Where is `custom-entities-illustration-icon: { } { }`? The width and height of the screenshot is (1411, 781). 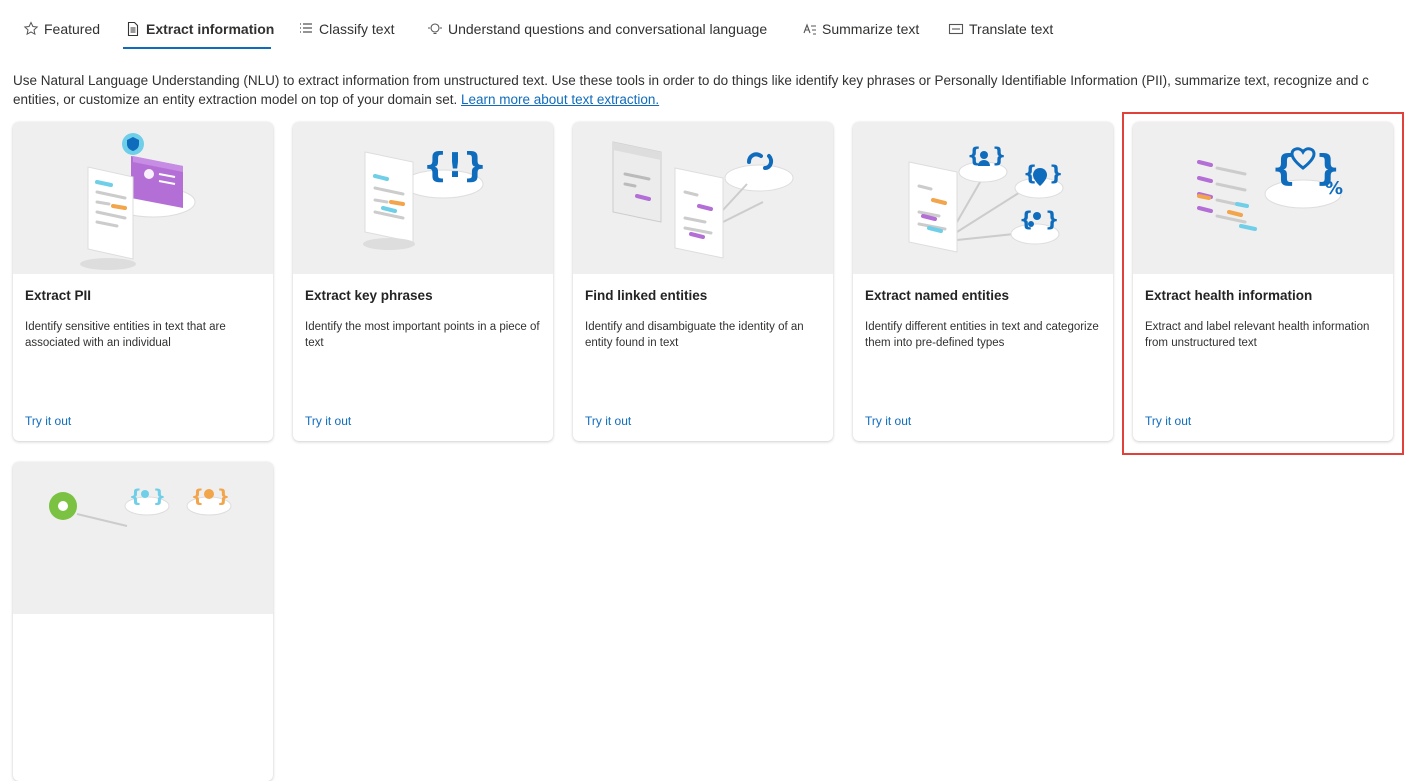
custom-entities-illustration-icon: { } { } is located at coordinates (140, 506).